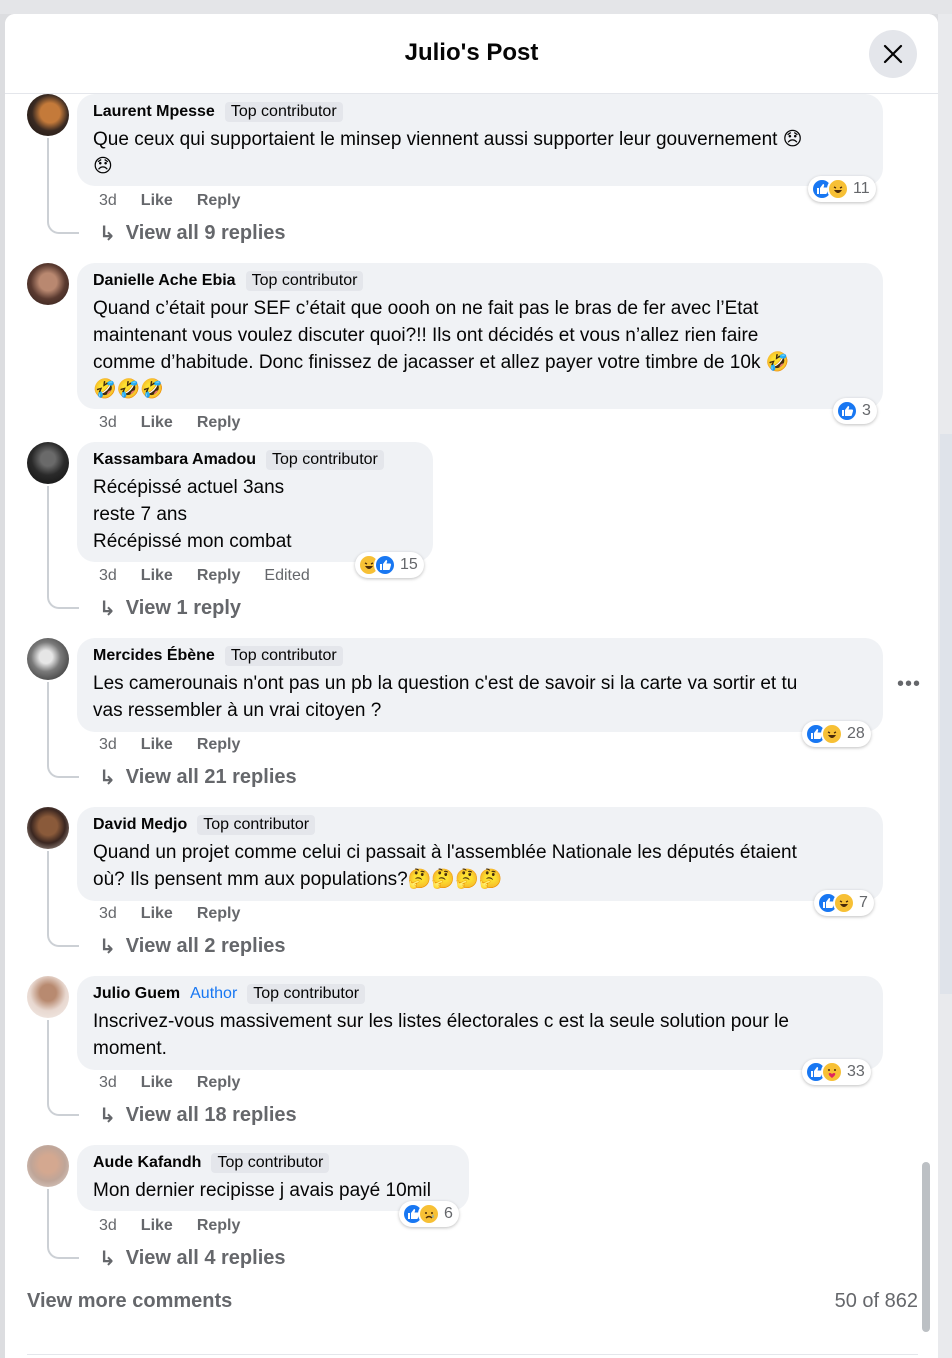 Image resolution: width=952 pixels, height=1358 pixels. I want to click on reaction-summary: 11, so click(842, 189).